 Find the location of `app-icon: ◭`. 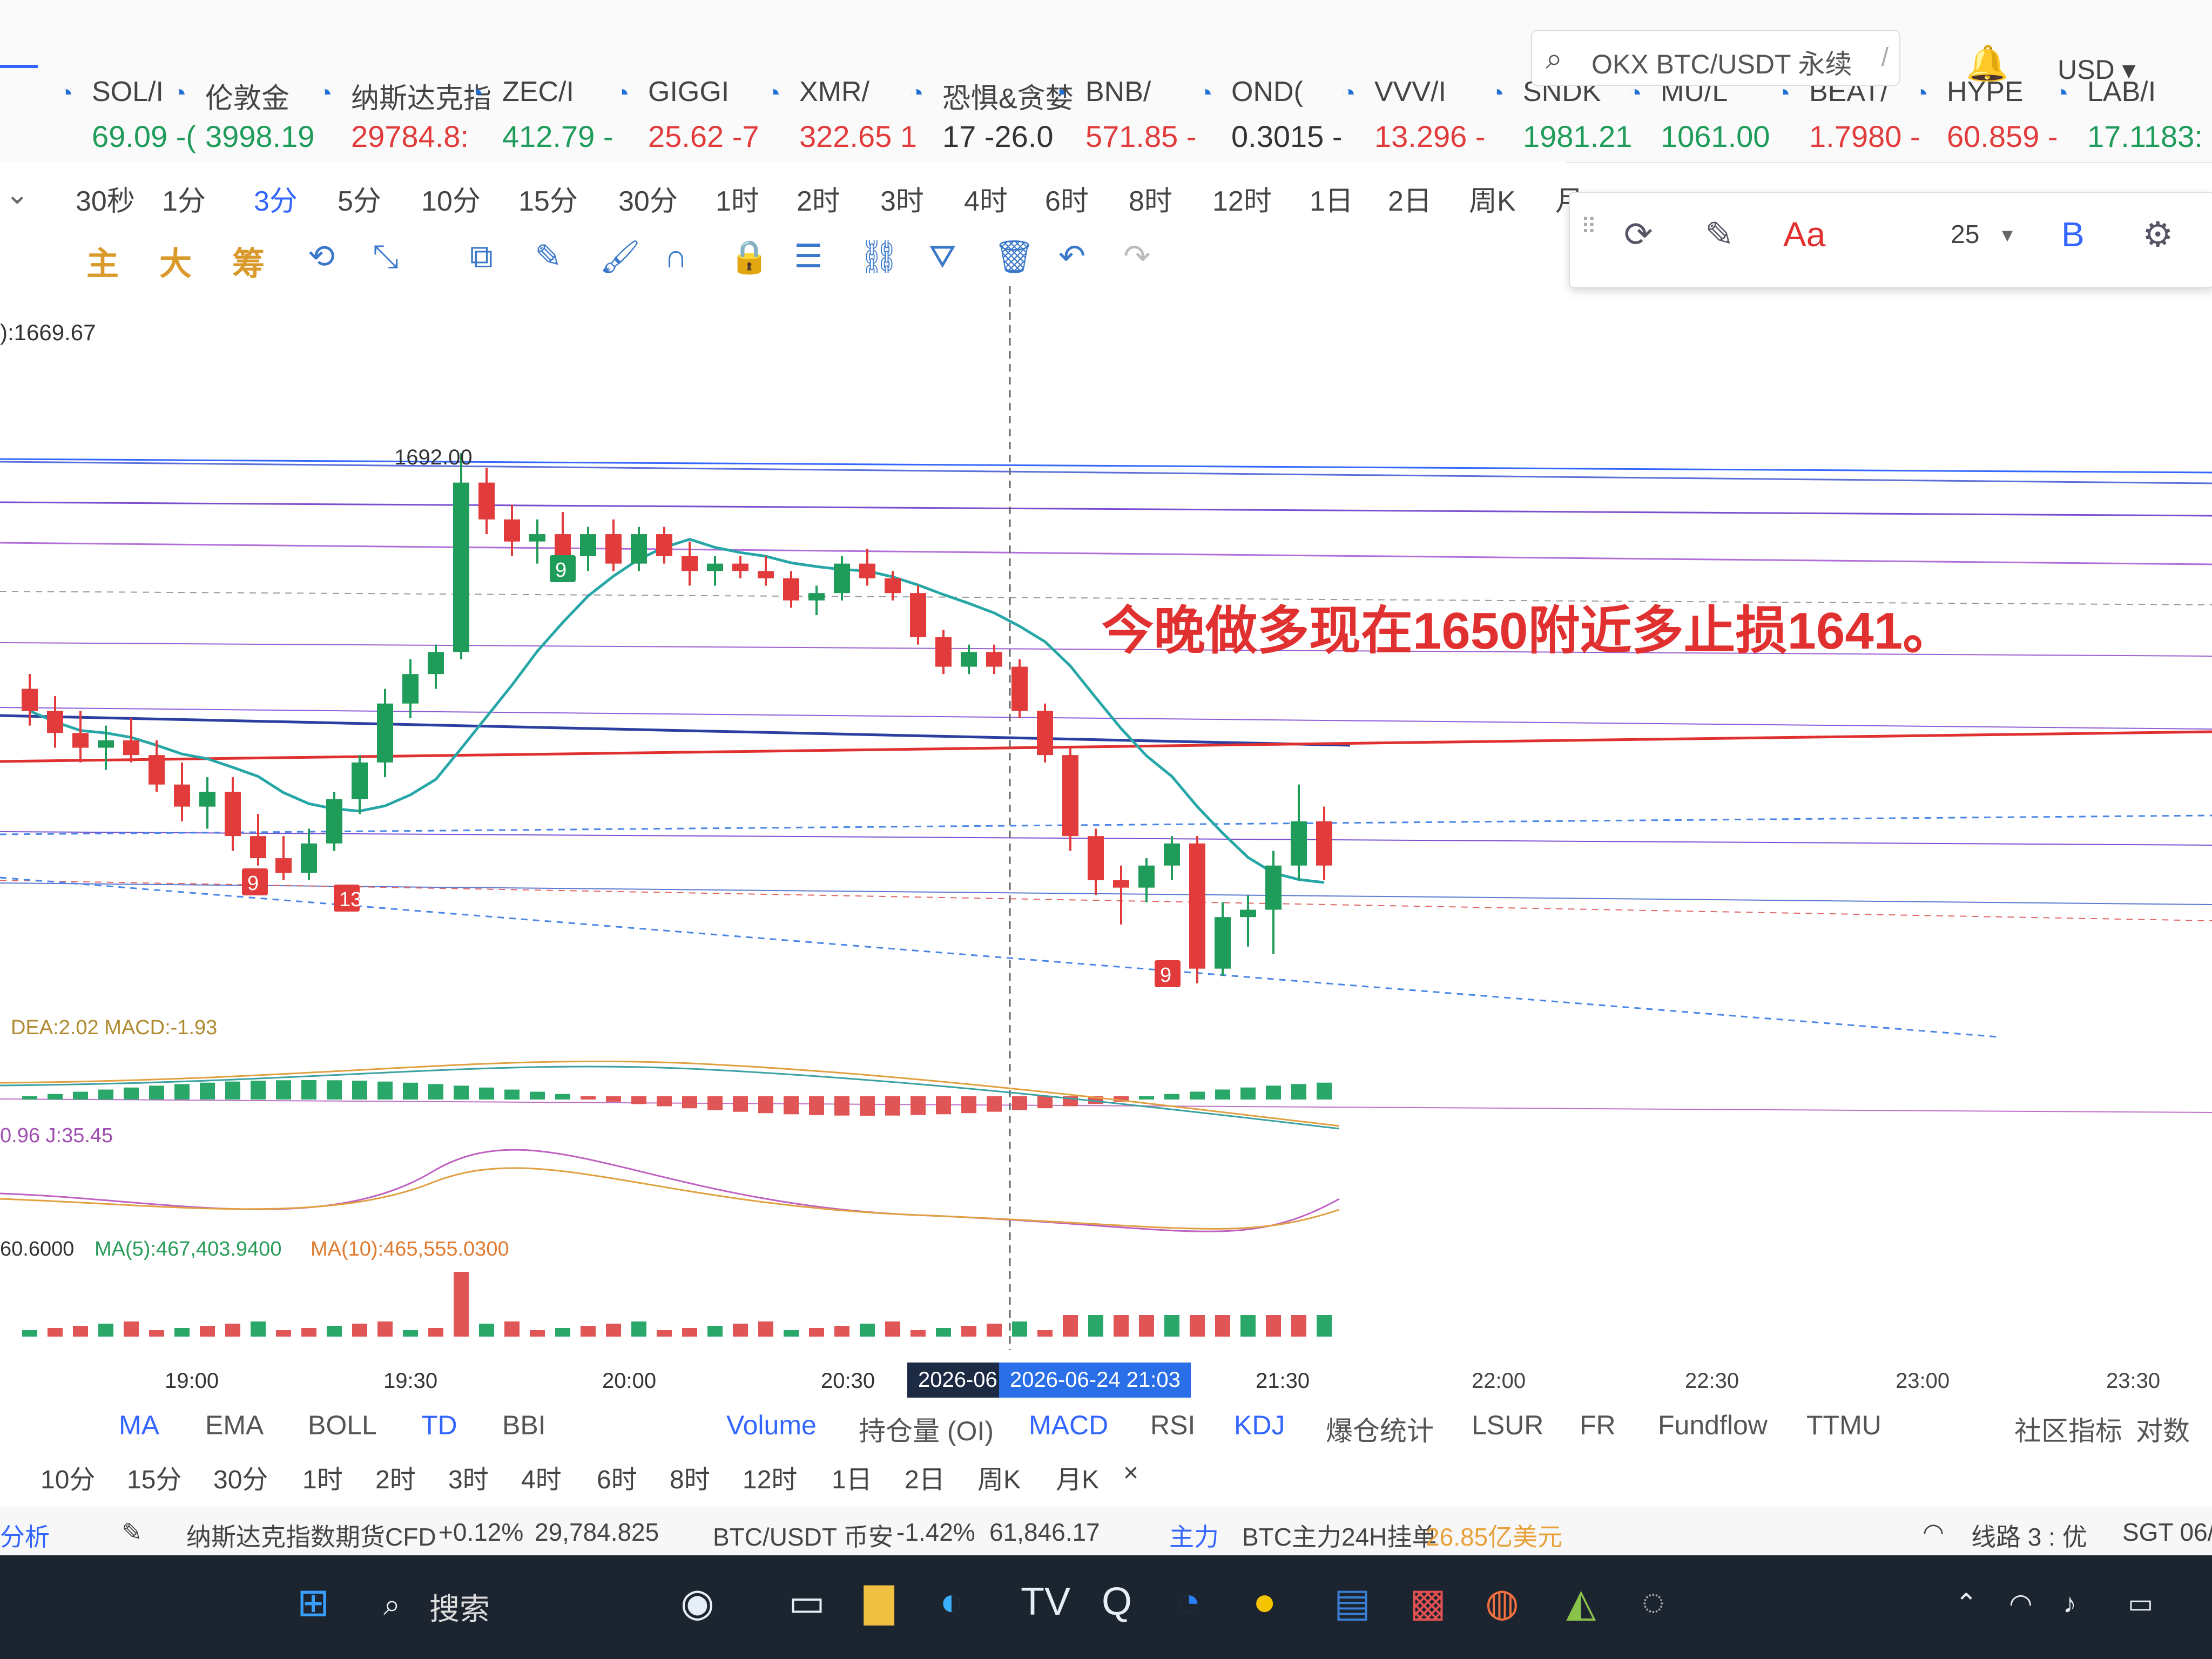

app-icon: ◭ is located at coordinates (1581, 1602).